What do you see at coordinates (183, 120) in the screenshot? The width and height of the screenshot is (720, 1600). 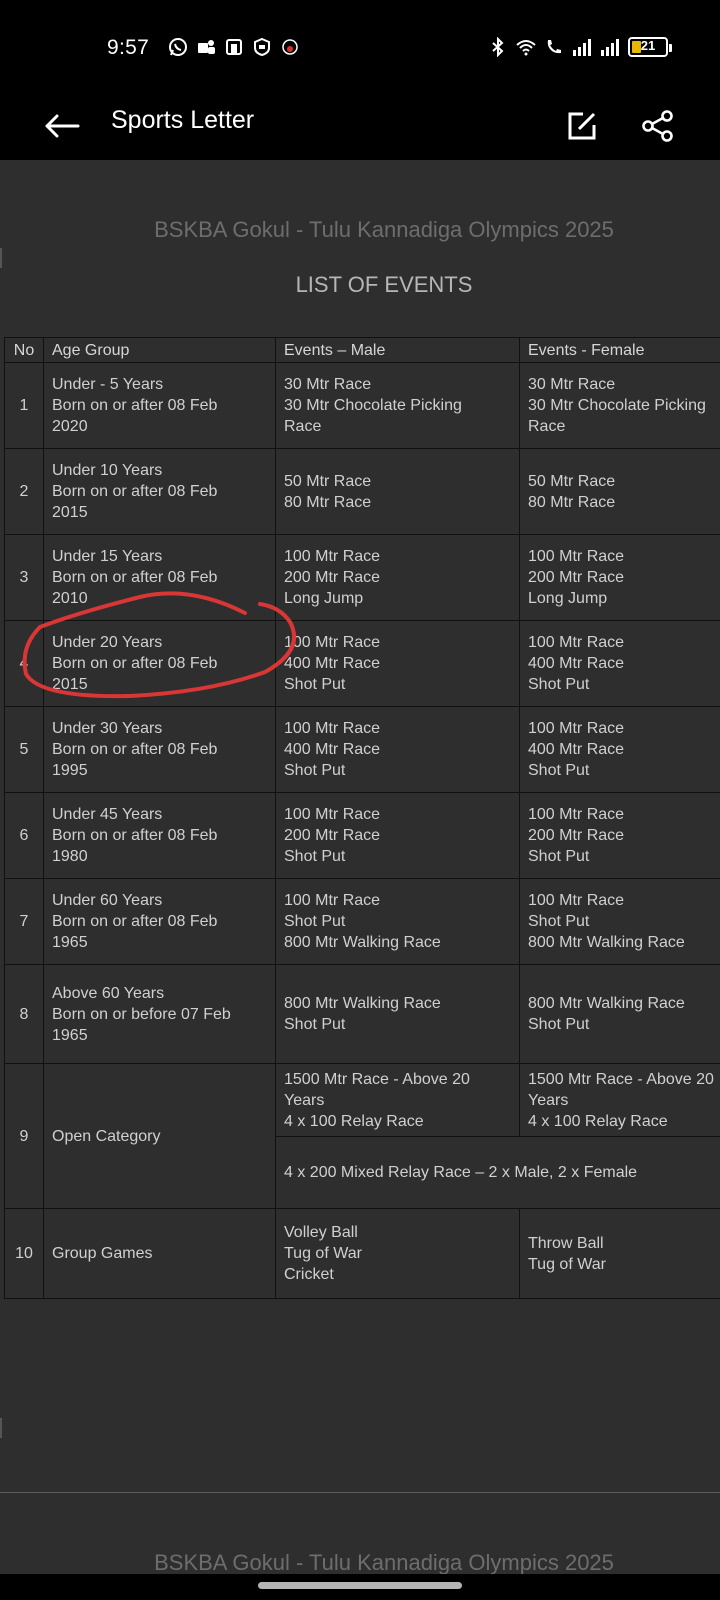 I see `page-title: Sports Letter` at bounding box center [183, 120].